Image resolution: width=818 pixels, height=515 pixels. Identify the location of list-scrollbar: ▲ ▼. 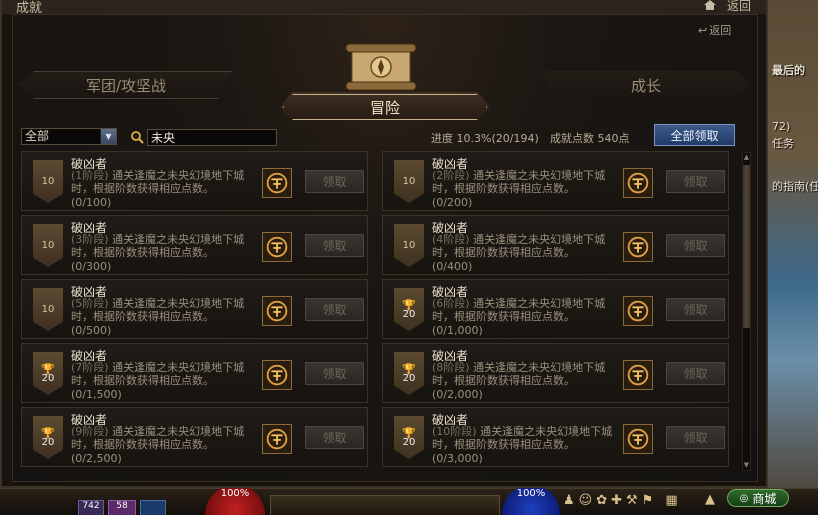
(746, 311).